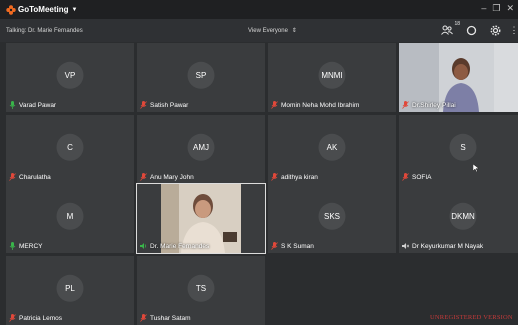 The height and width of the screenshot is (325, 518). I want to click on gear-icon, so click(495, 30).